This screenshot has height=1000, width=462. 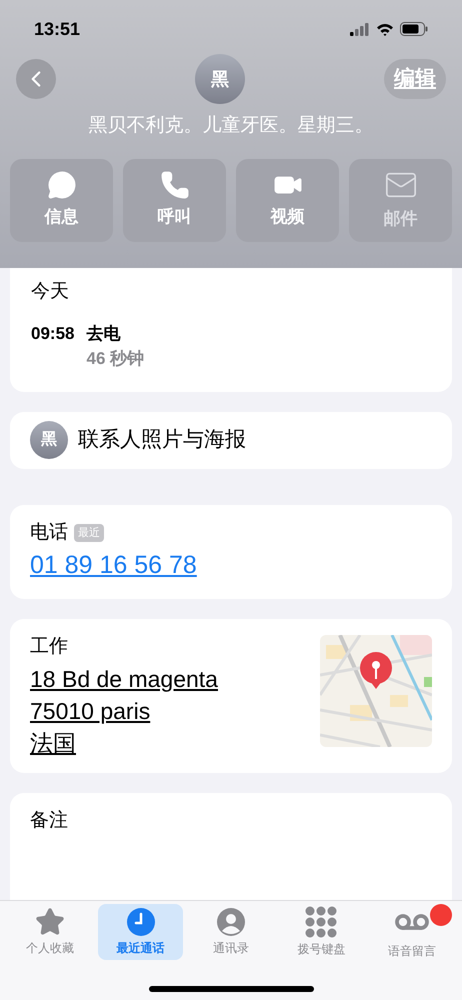 What do you see at coordinates (360, 29) in the screenshot?
I see `signal-icon` at bounding box center [360, 29].